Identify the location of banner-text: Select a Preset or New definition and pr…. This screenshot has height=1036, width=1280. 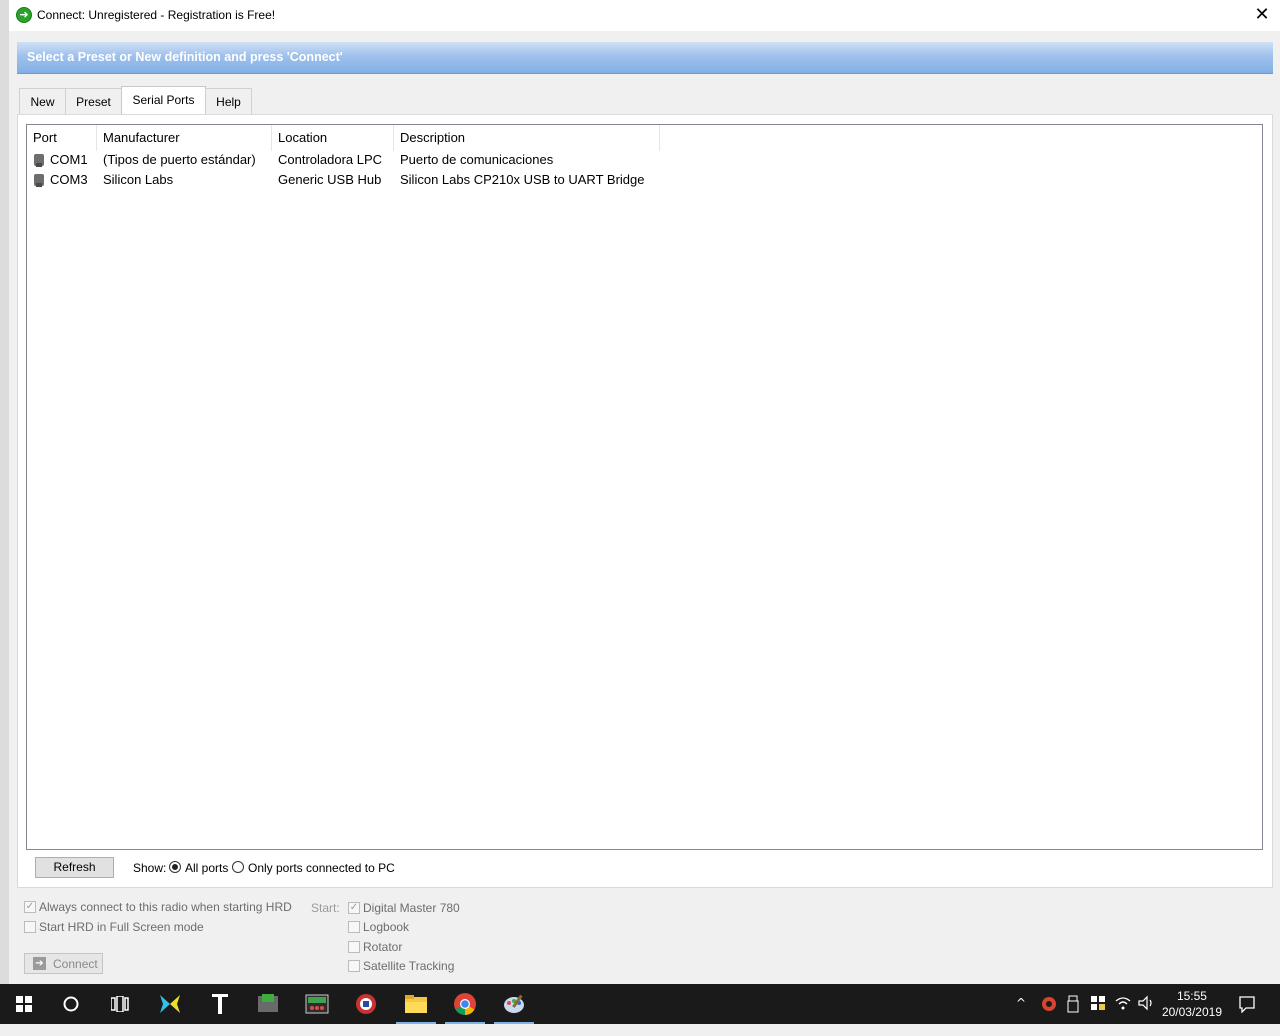
(185, 57).